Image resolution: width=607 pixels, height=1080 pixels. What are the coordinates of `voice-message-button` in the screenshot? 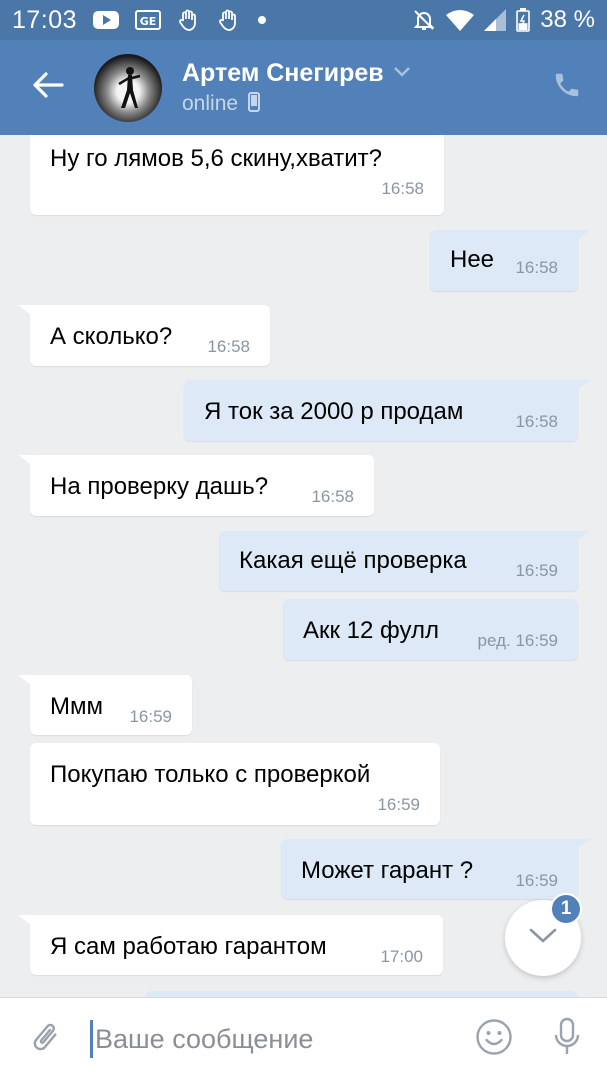 It's located at (567, 1039).